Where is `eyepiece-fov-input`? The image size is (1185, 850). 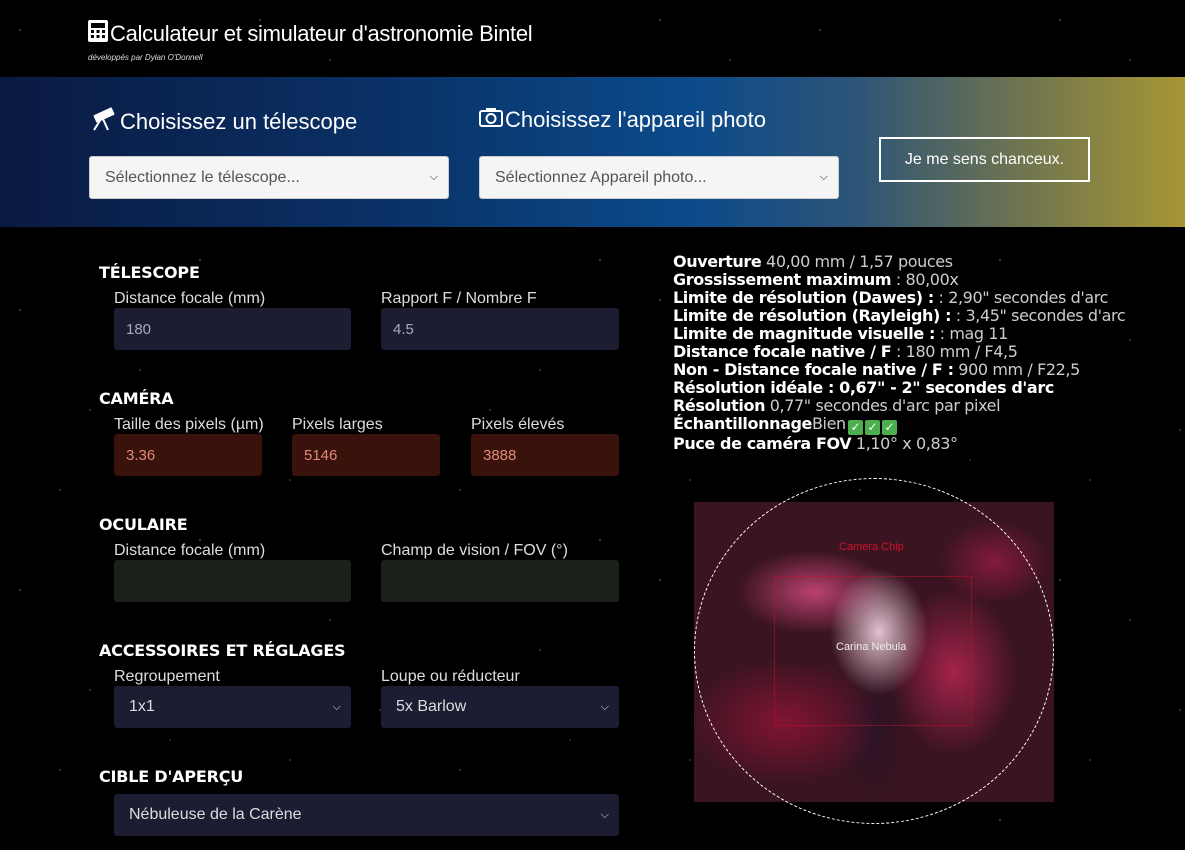
eyepiece-fov-input is located at coordinates (500, 581).